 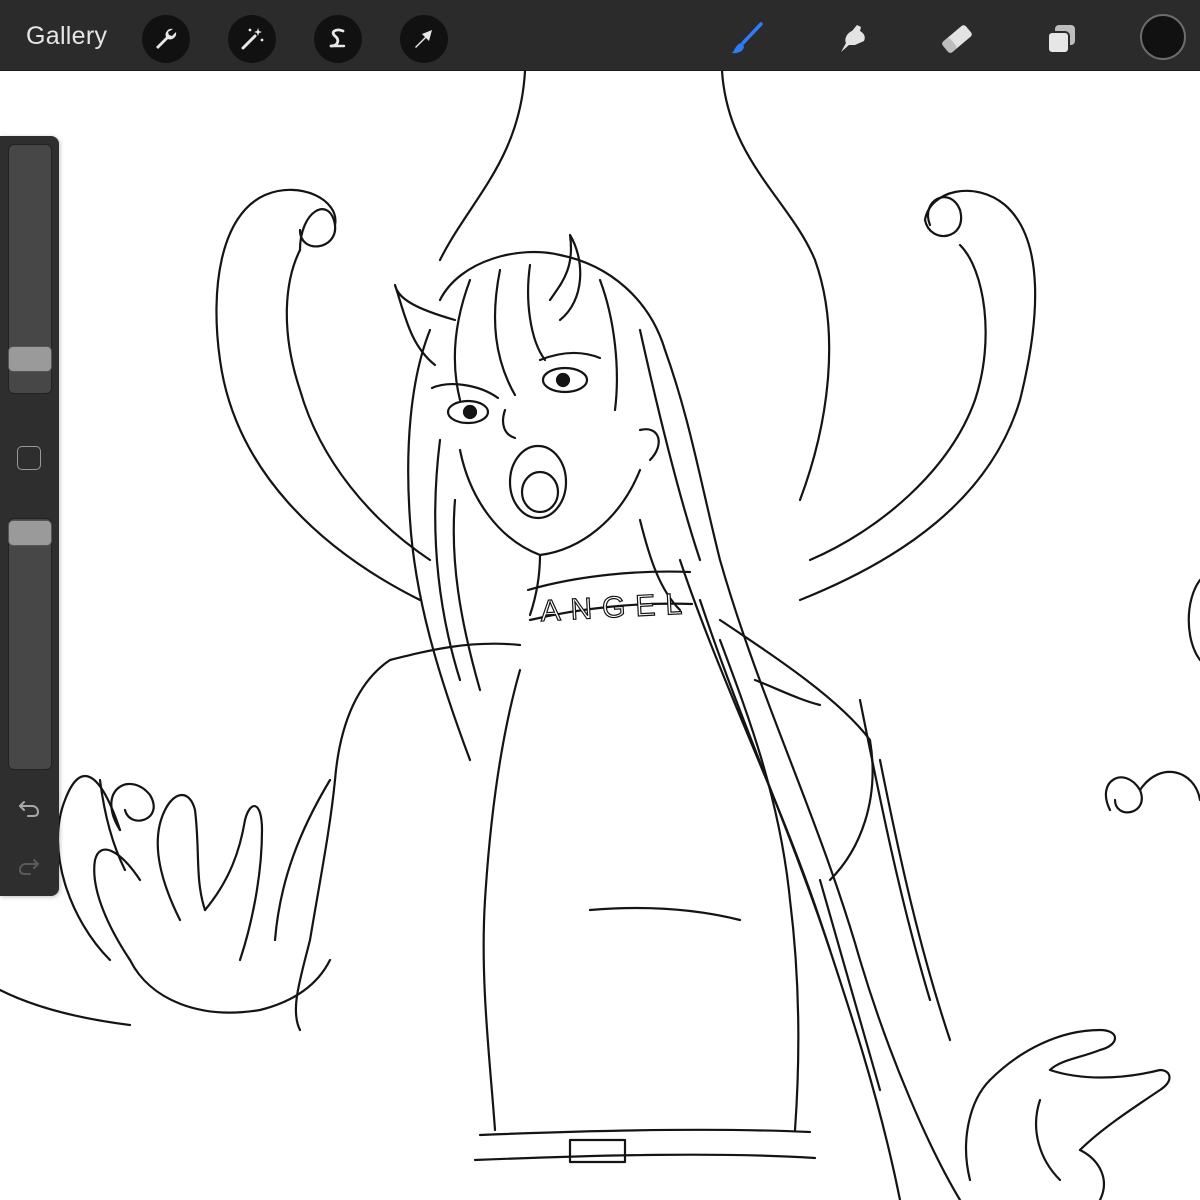 What do you see at coordinates (600, 35) in the screenshot?
I see `top-toolbar: Gallery` at bounding box center [600, 35].